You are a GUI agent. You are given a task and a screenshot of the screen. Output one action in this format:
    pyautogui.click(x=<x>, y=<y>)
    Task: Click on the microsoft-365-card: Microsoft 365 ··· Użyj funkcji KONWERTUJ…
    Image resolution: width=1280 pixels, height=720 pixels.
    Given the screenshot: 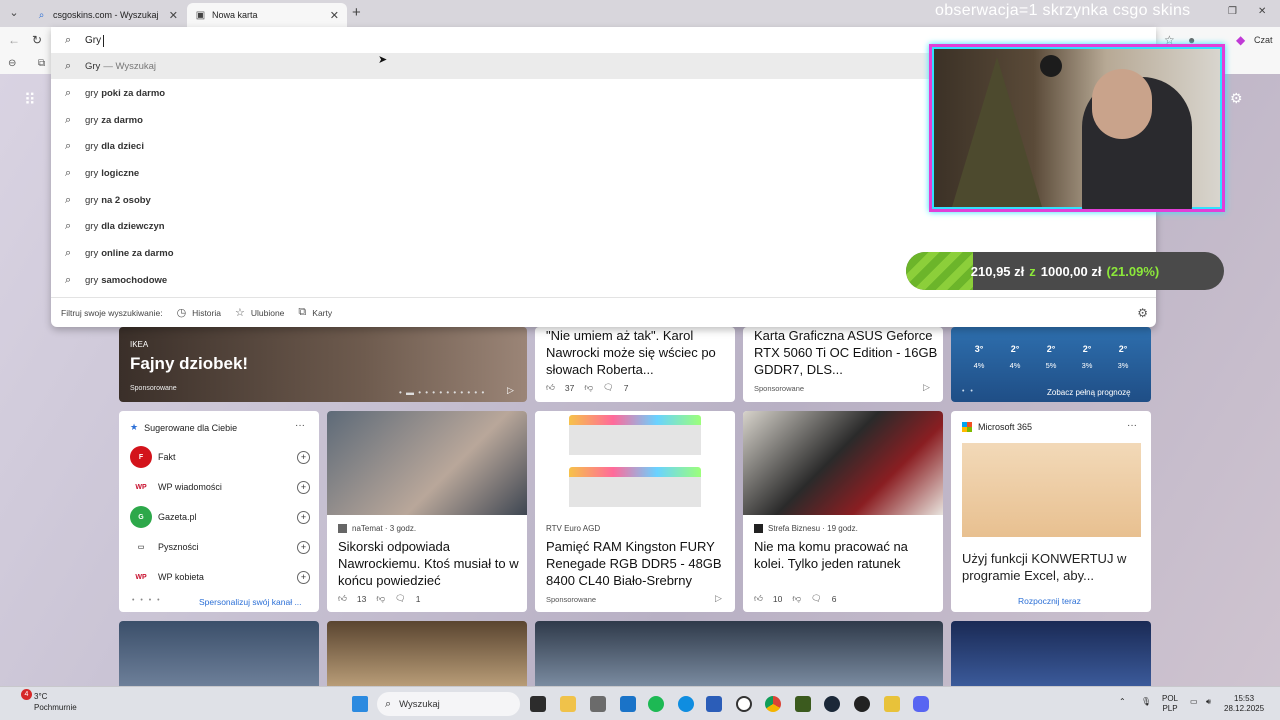 What is the action you would take?
    pyautogui.click(x=1051, y=511)
    